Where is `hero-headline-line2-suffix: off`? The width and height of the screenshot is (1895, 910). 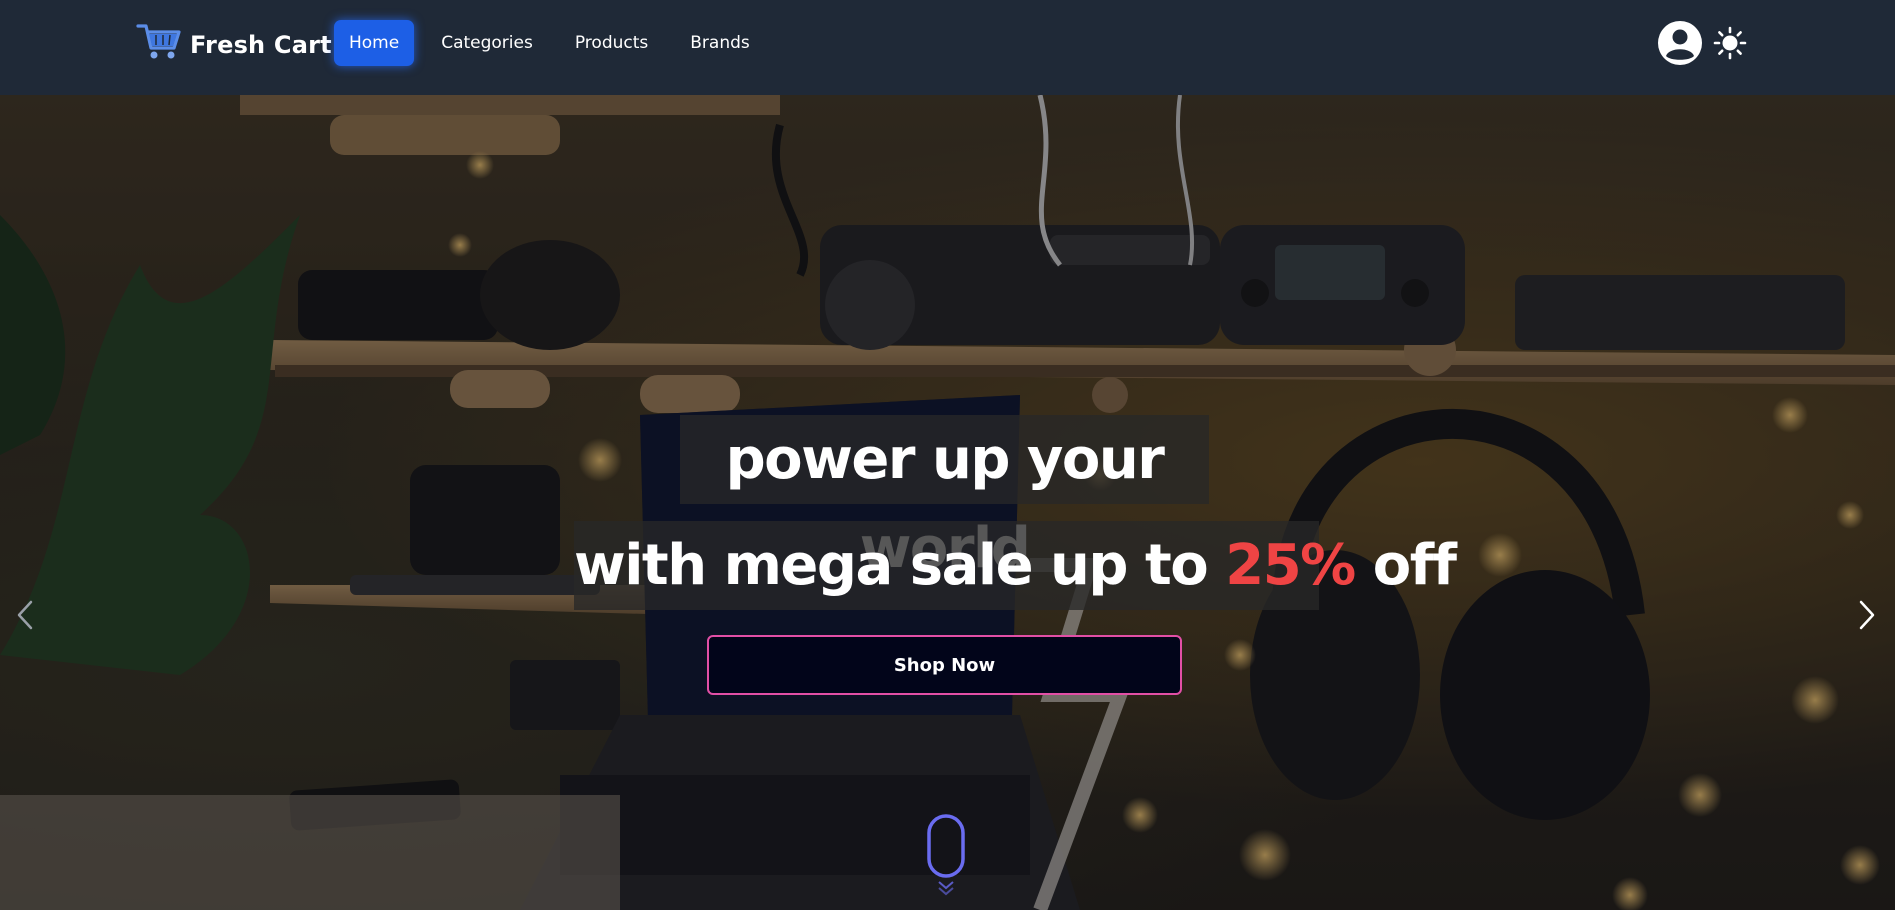 hero-headline-line2-suffix: off is located at coordinates (1405, 565).